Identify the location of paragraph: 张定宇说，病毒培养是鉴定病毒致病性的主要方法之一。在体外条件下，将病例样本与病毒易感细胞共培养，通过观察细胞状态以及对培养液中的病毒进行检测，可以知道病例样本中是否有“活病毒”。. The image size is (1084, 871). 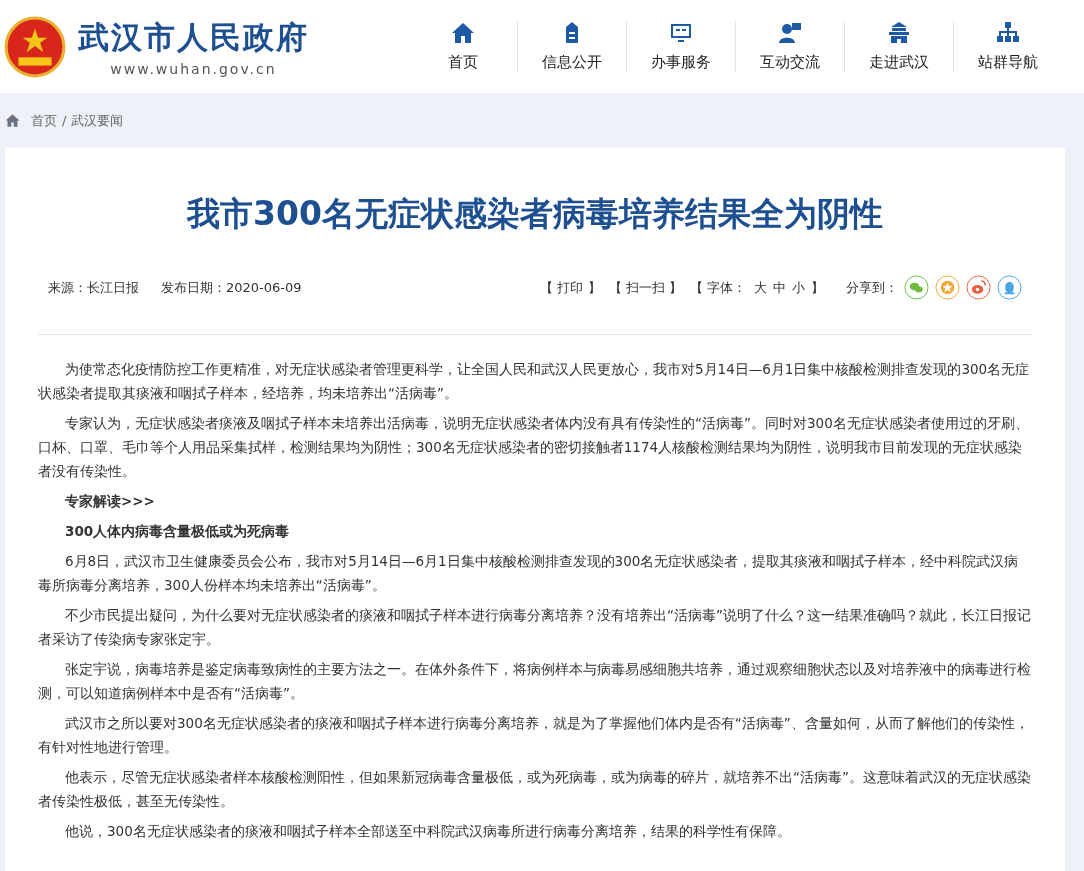
(535, 681).